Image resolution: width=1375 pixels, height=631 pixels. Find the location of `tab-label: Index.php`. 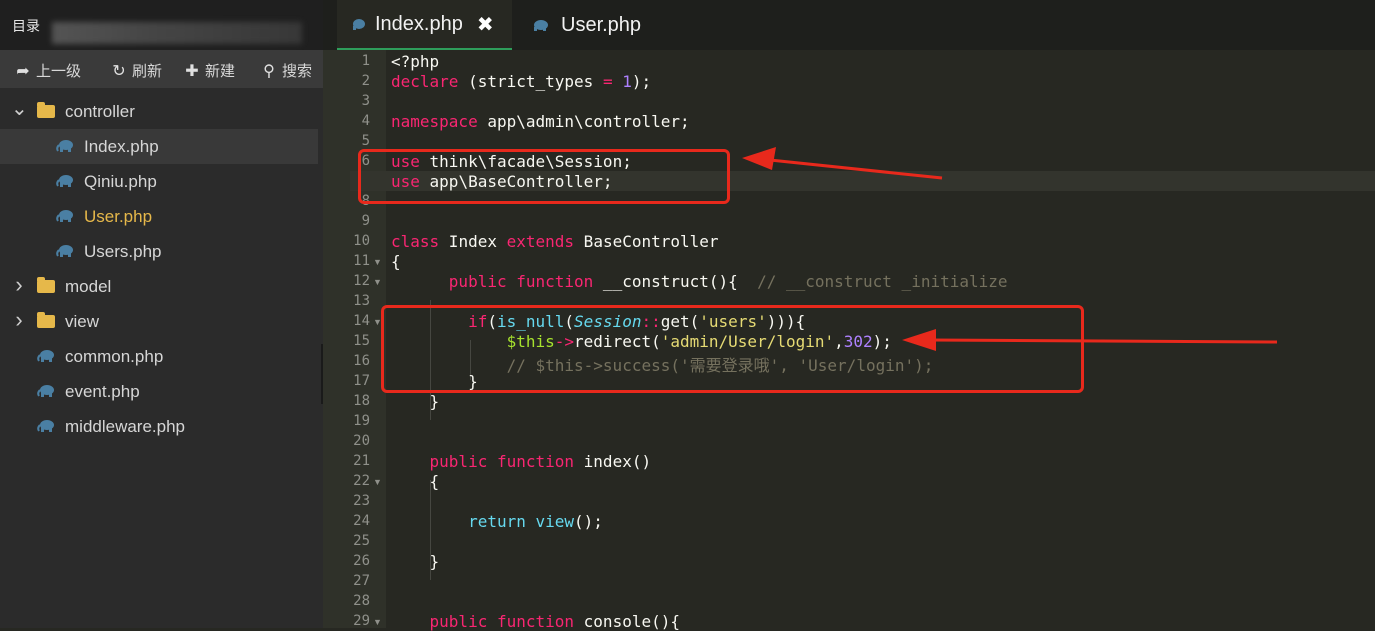

tab-label: Index.php is located at coordinates (419, 23).